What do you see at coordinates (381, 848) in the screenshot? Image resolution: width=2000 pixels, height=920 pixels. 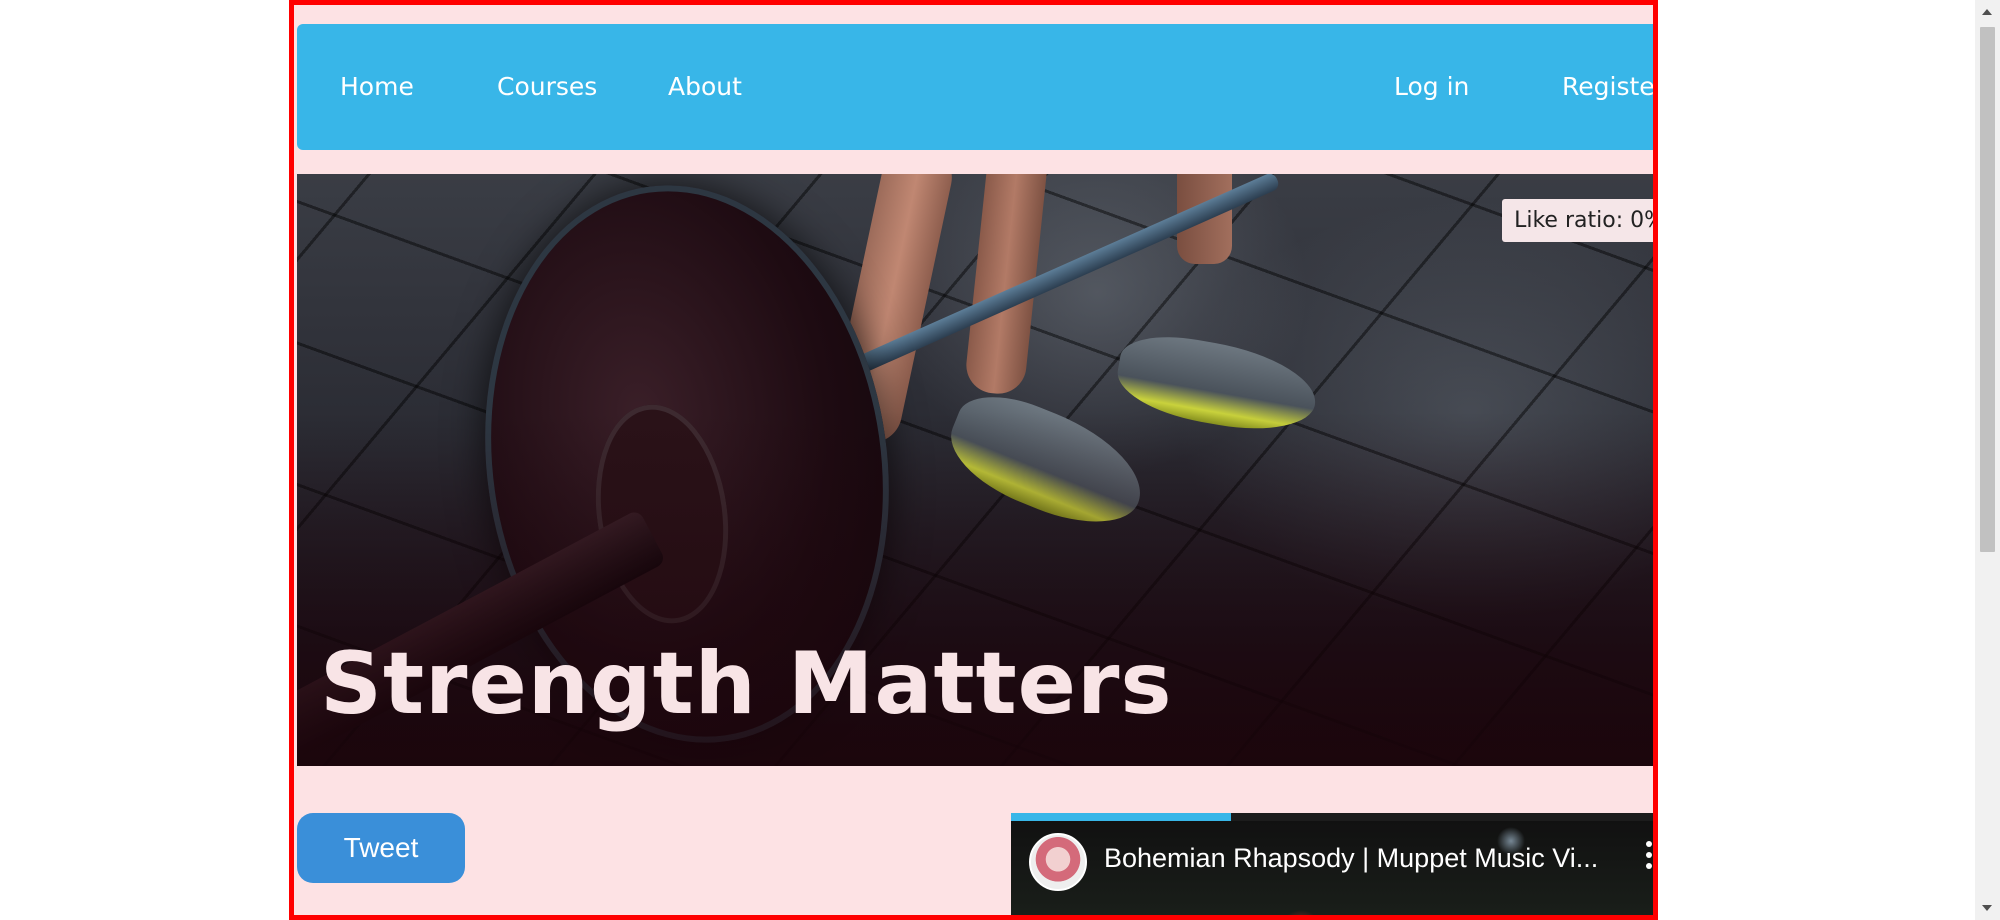 I see `tweet-button: Tweet` at bounding box center [381, 848].